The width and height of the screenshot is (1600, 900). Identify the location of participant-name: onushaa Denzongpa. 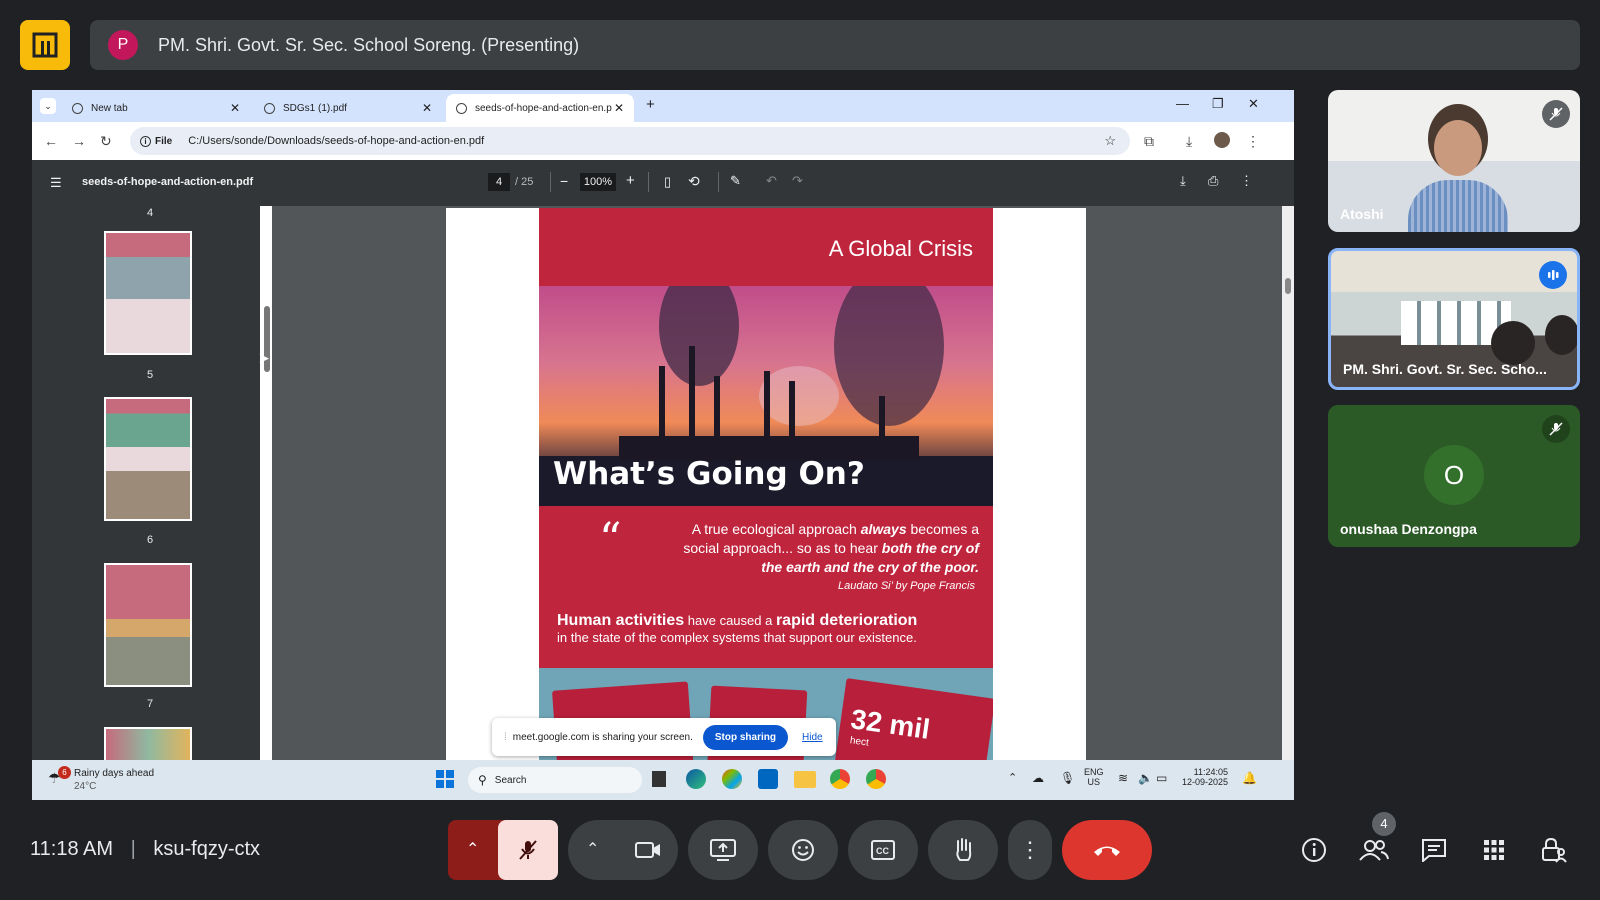
(1408, 529).